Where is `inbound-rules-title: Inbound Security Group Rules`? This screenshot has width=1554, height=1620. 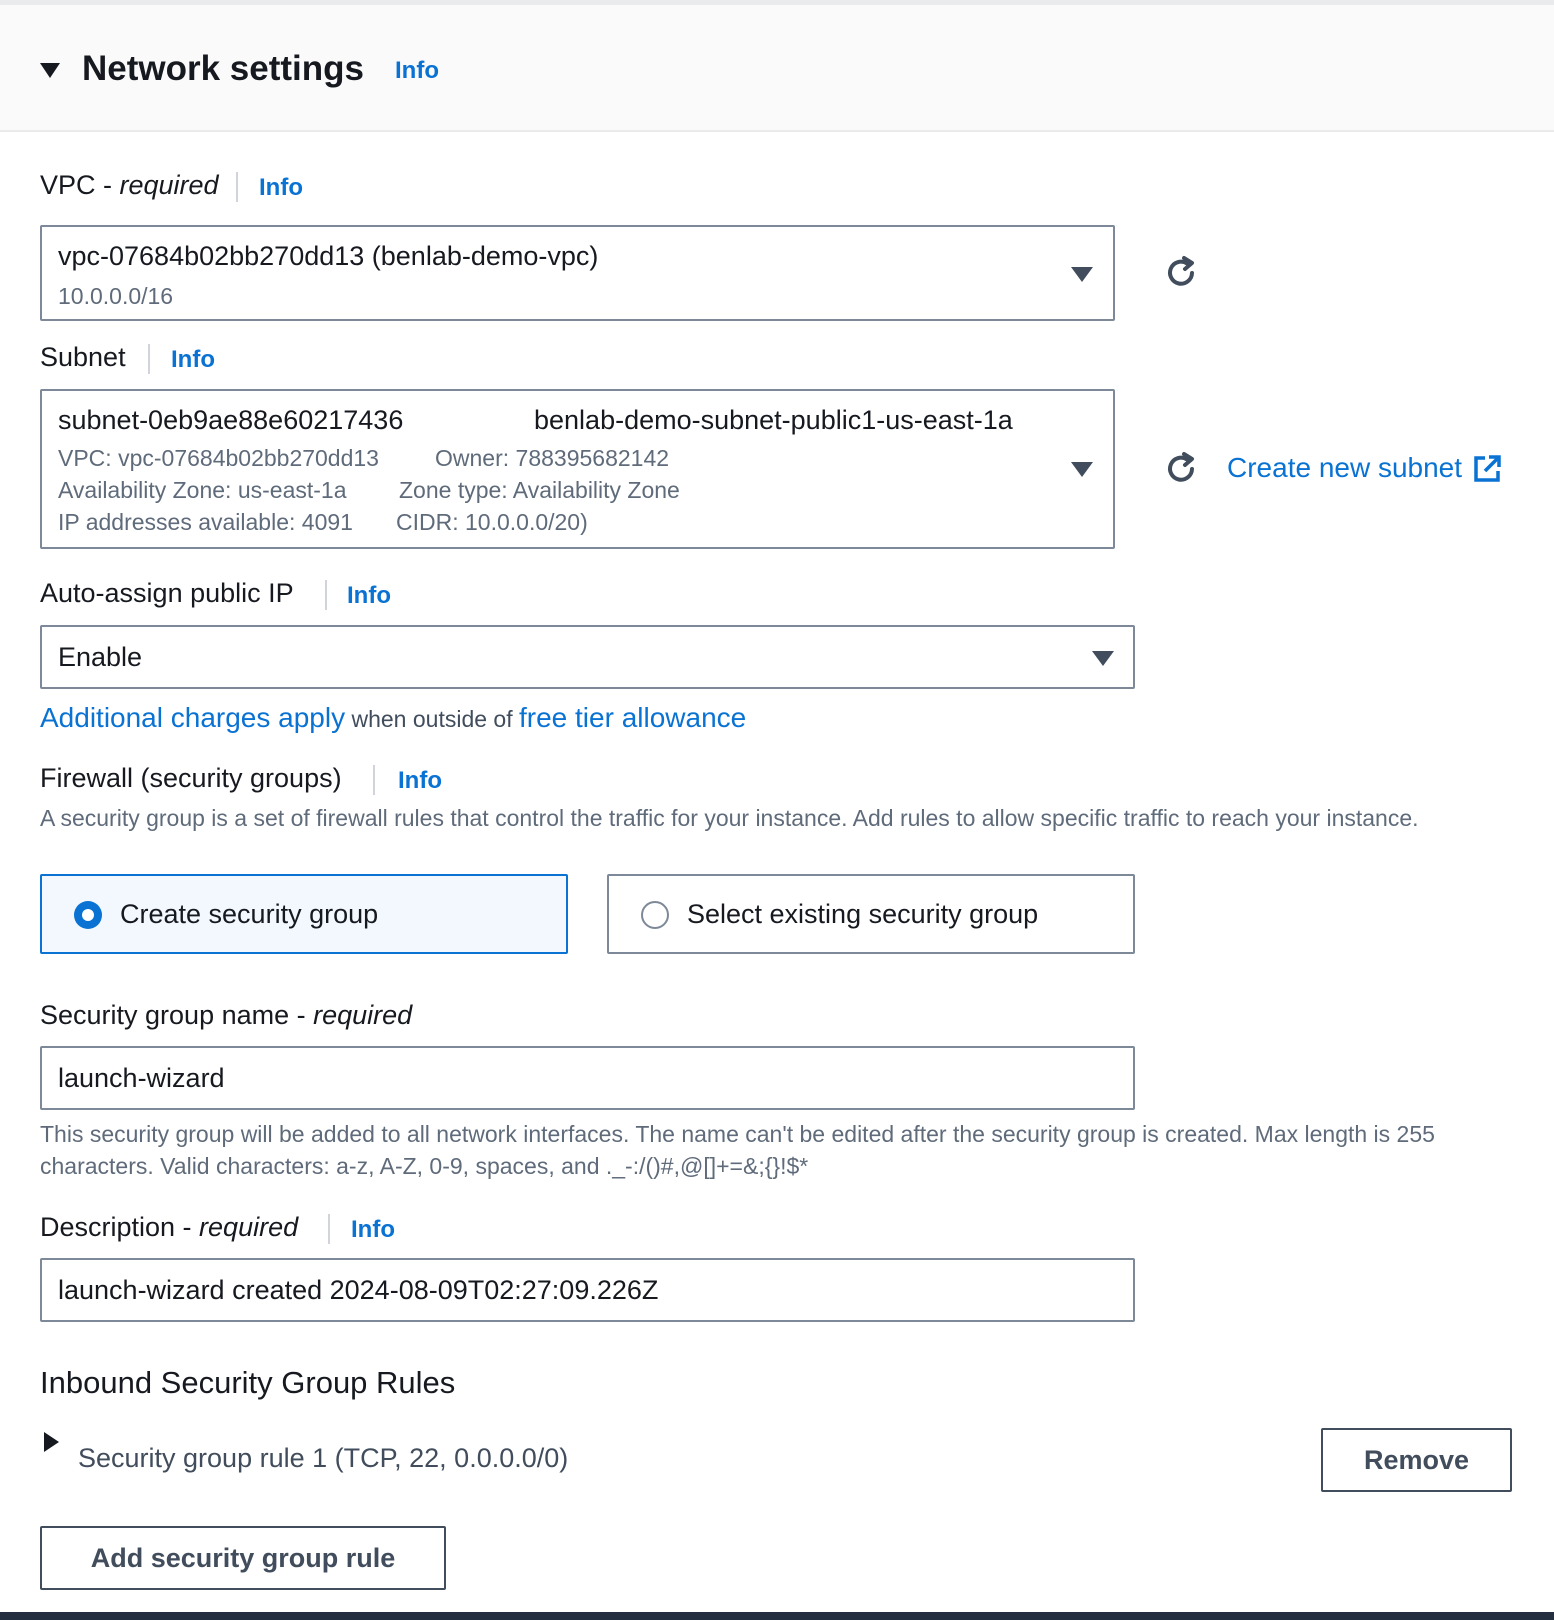 inbound-rules-title: Inbound Security Group Rules is located at coordinates (248, 1382).